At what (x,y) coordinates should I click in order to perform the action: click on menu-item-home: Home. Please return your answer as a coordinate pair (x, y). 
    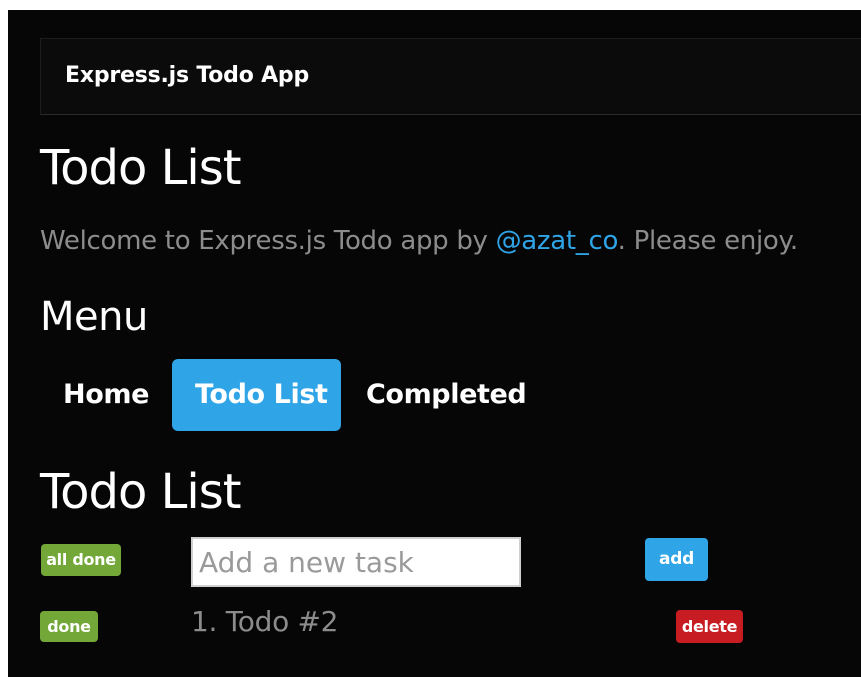
    Looking at the image, I should click on (106, 395).